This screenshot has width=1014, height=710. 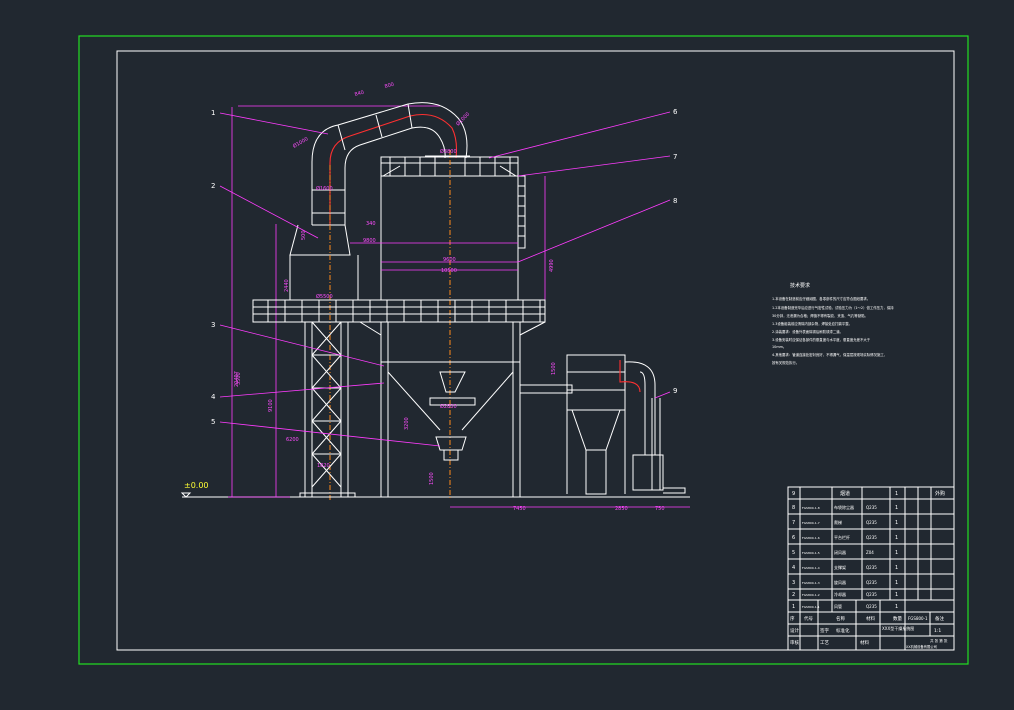 I want to click on tb-process: 工艺, so click(x=824, y=643).